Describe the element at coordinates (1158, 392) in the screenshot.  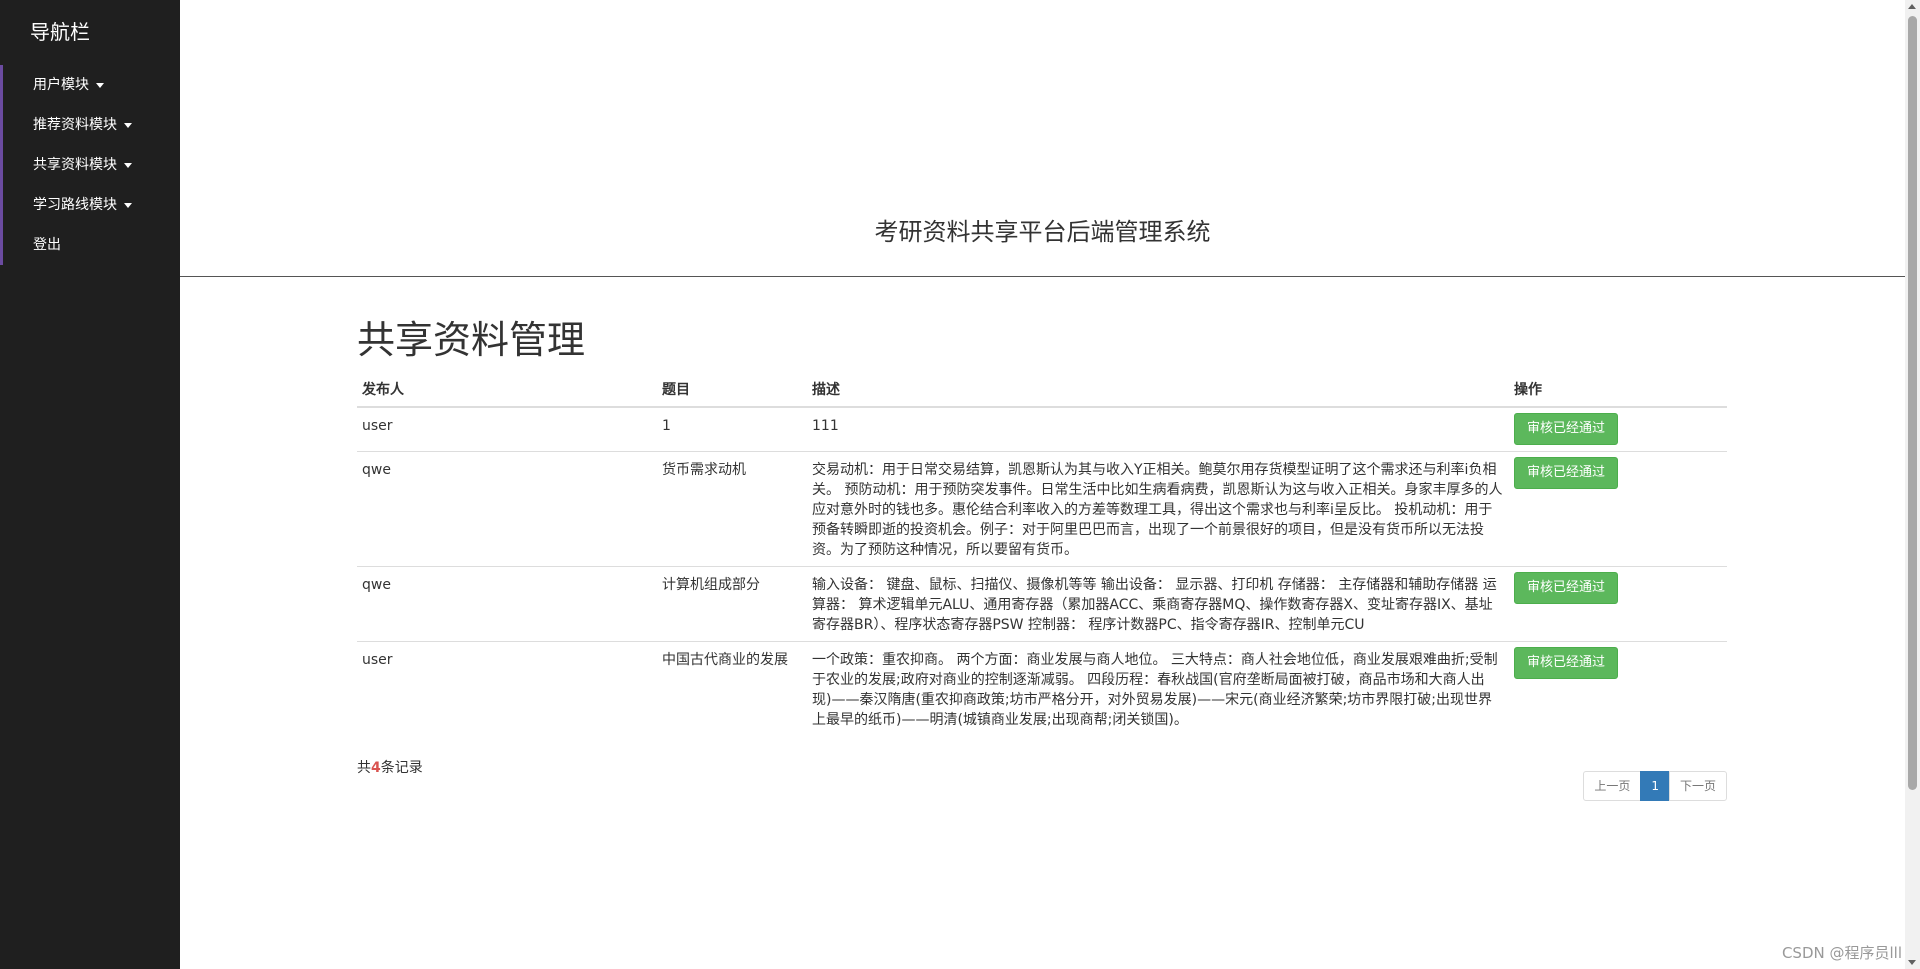
I see `column-header-description: 描述` at that location.